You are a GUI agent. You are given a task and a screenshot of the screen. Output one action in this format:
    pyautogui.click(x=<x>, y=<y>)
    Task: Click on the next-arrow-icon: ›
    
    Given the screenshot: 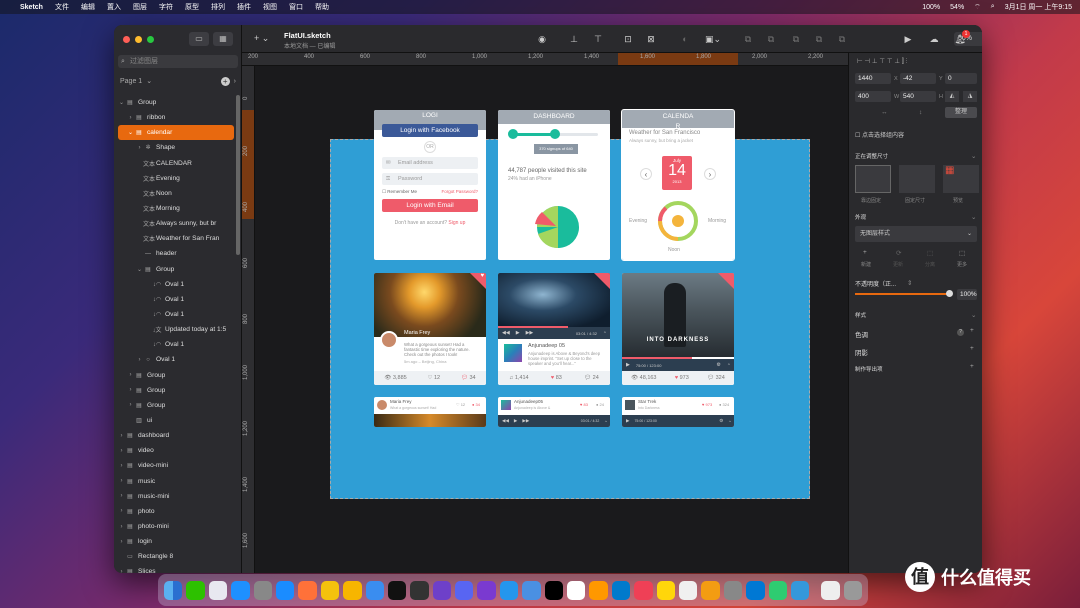 What is the action you would take?
    pyautogui.click(x=710, y=174)
    